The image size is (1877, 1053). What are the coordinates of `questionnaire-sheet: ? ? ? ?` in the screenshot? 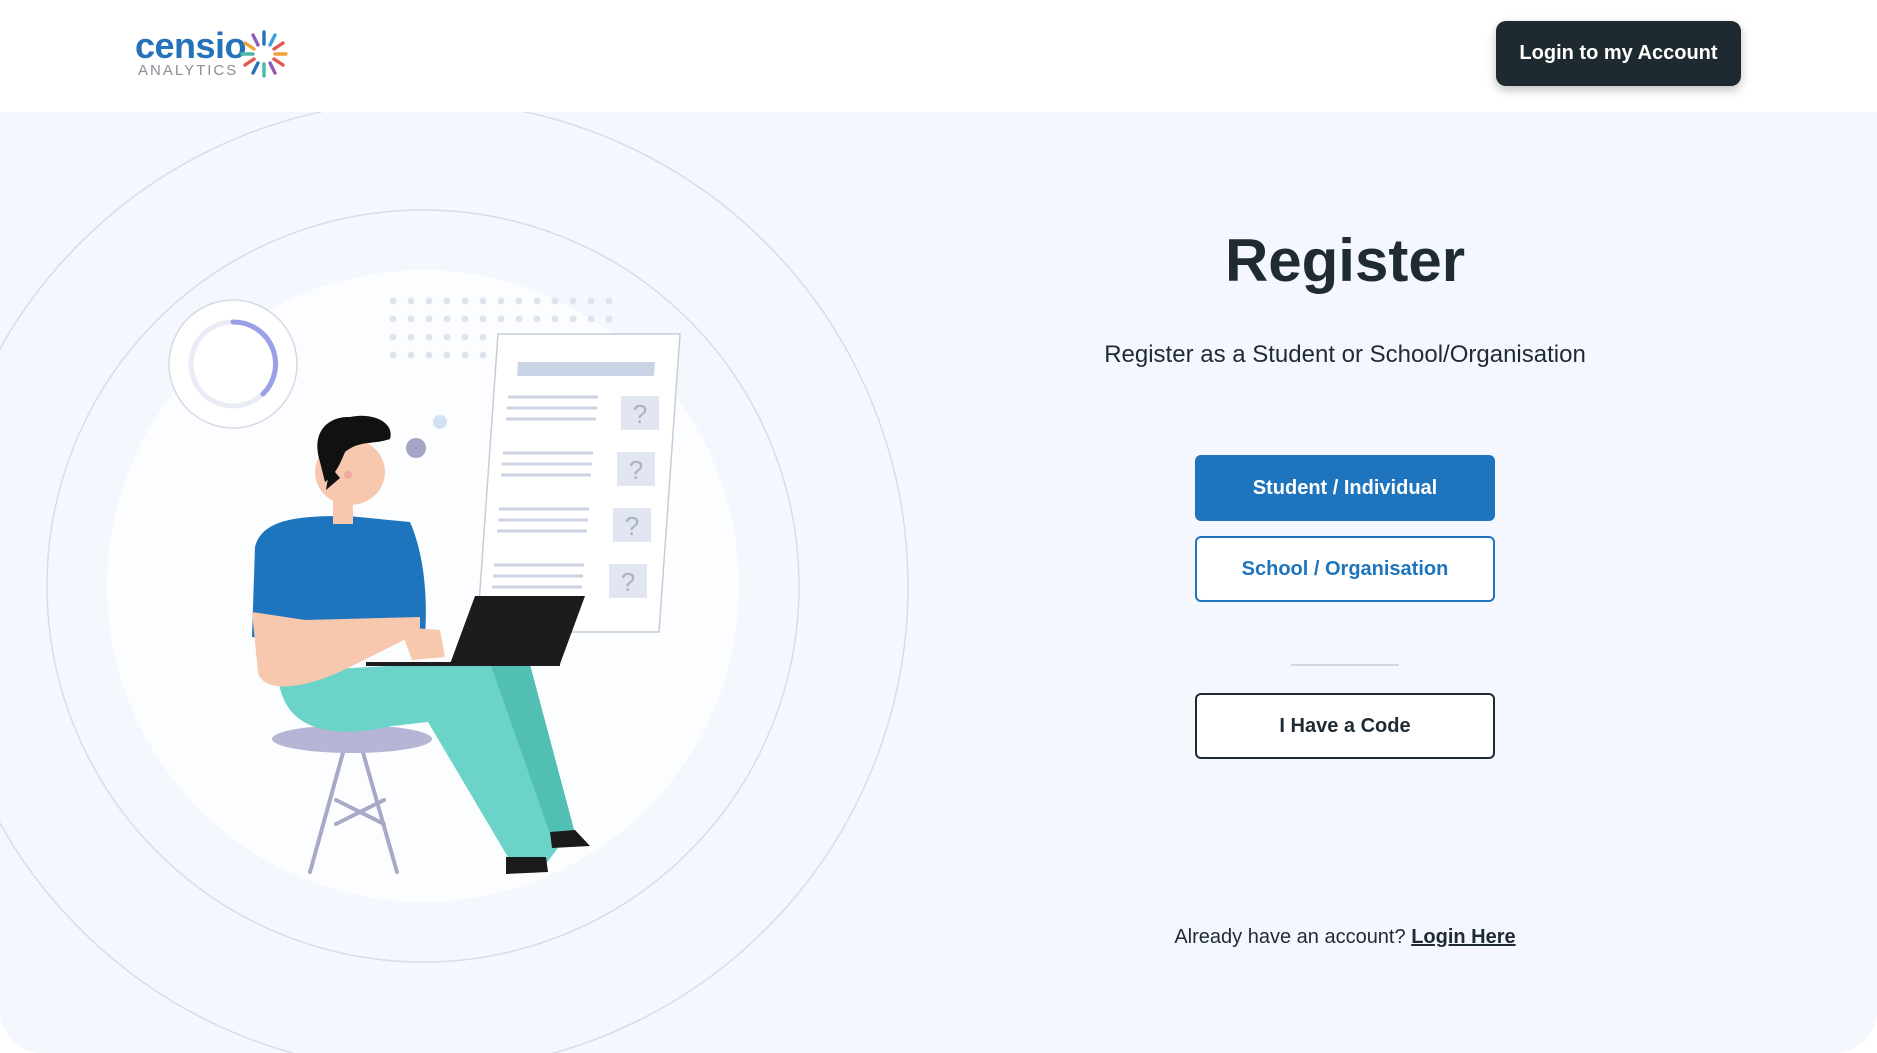 It's located at (578, 483).